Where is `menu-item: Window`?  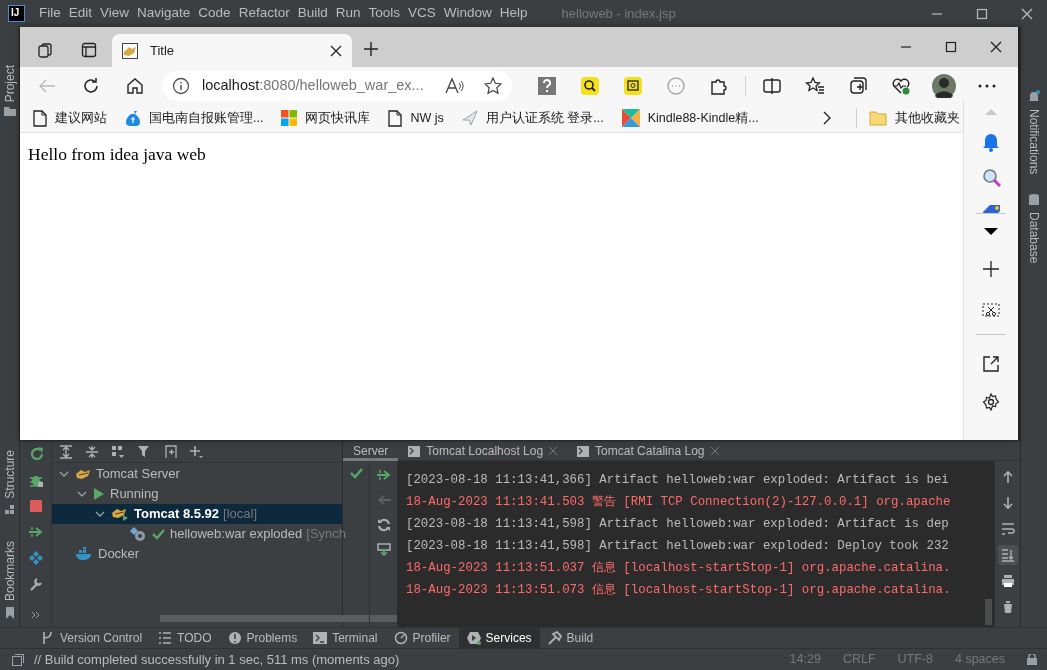 menu-item: Window is located at coordinates (467, 13).